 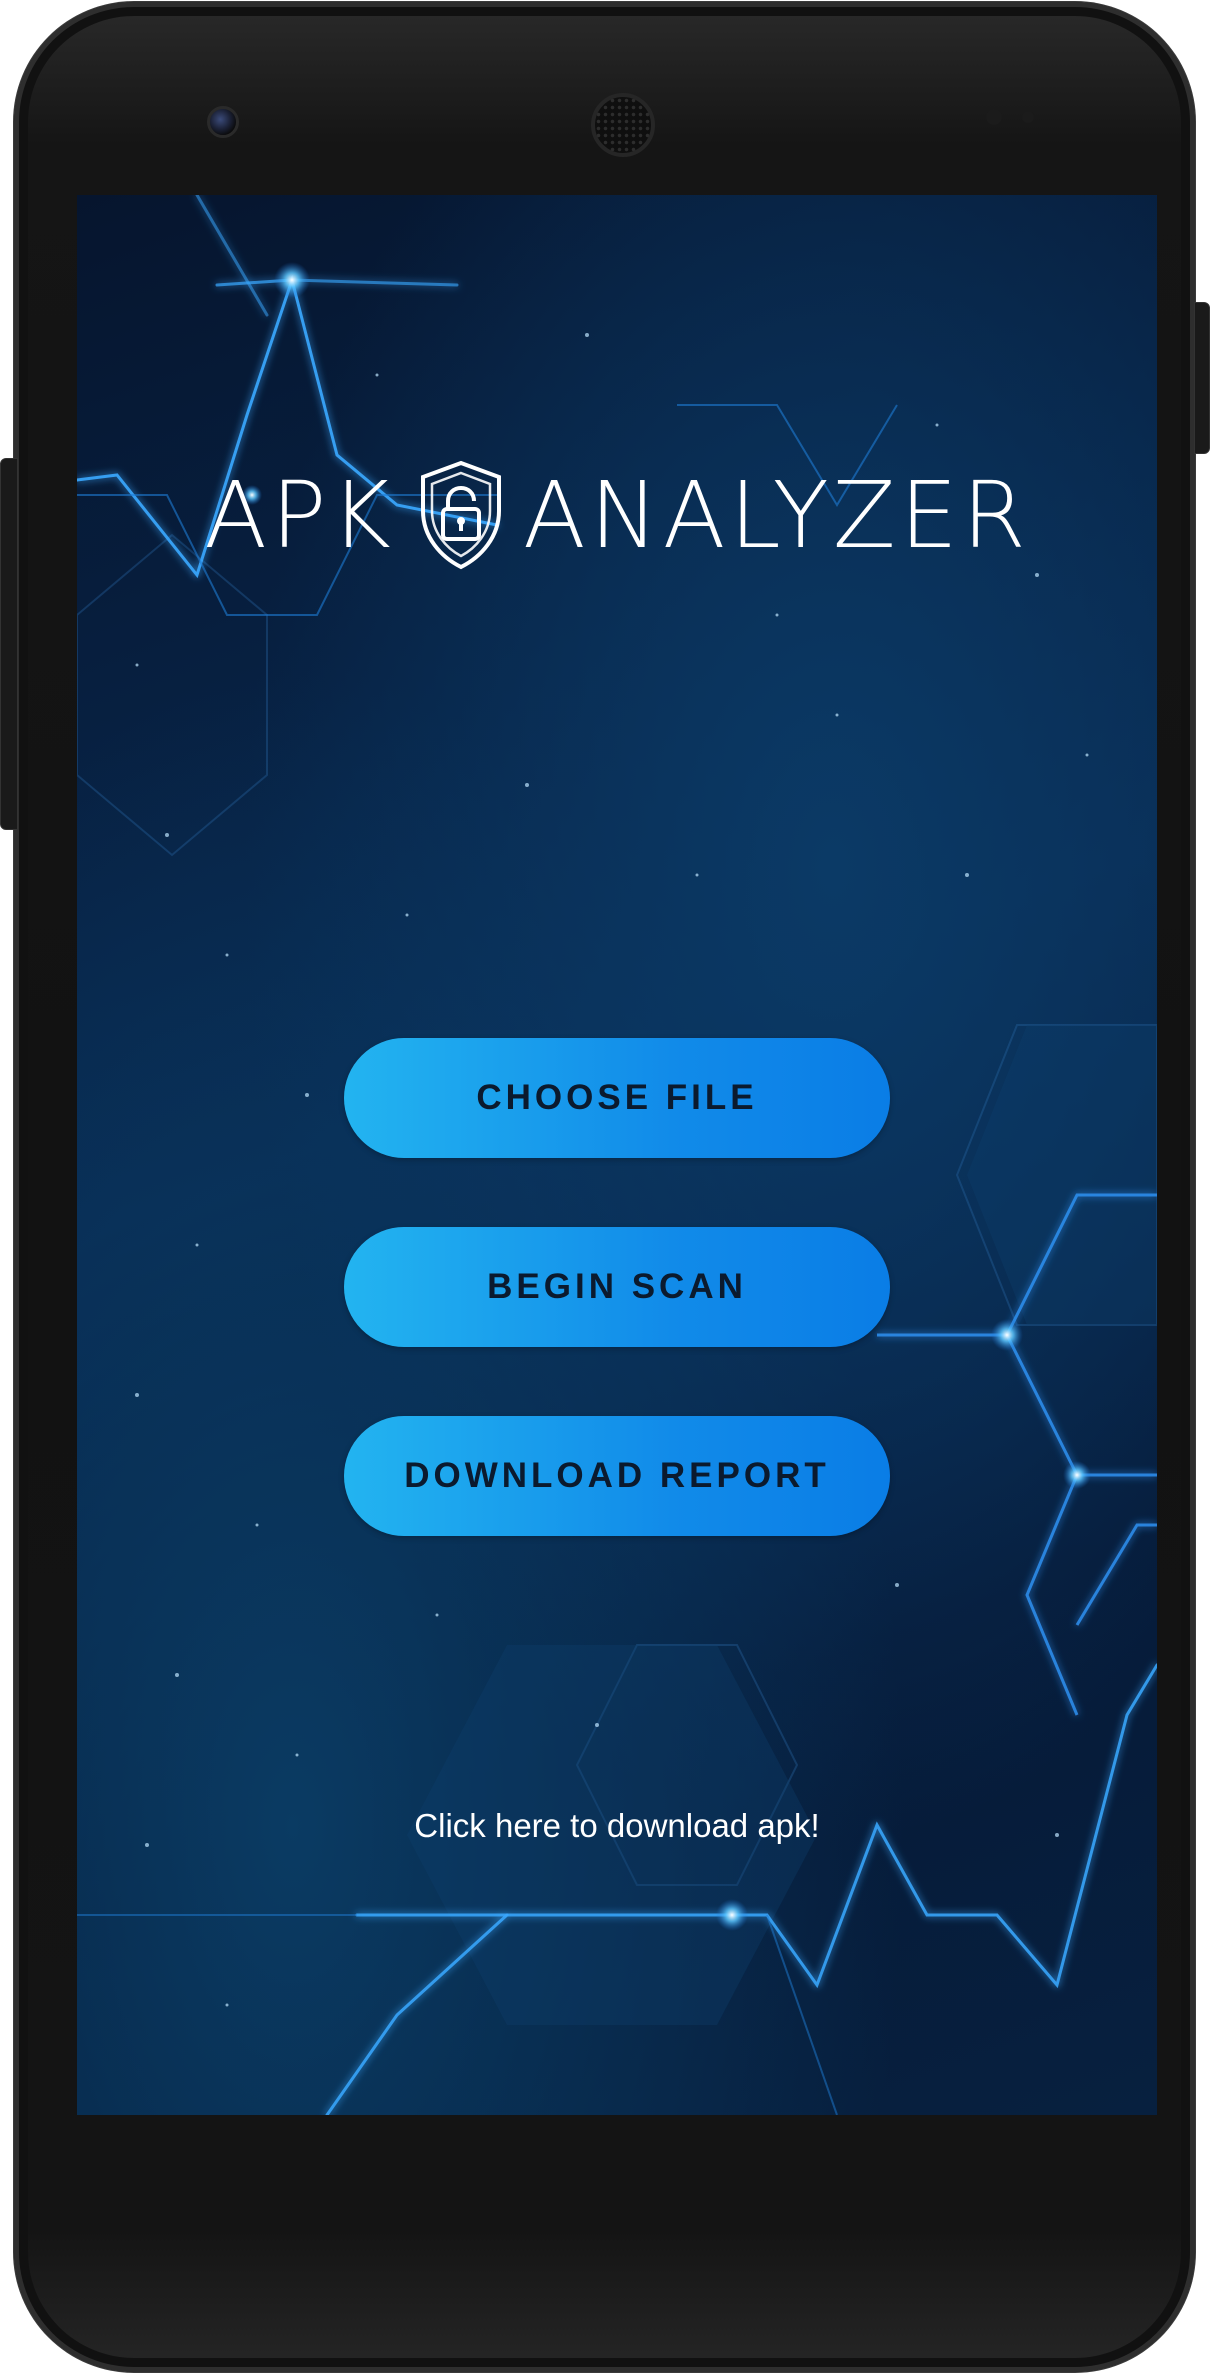 I want to click on choose-file-button: CHOOSE FILE, so click(x=617, y=1098).